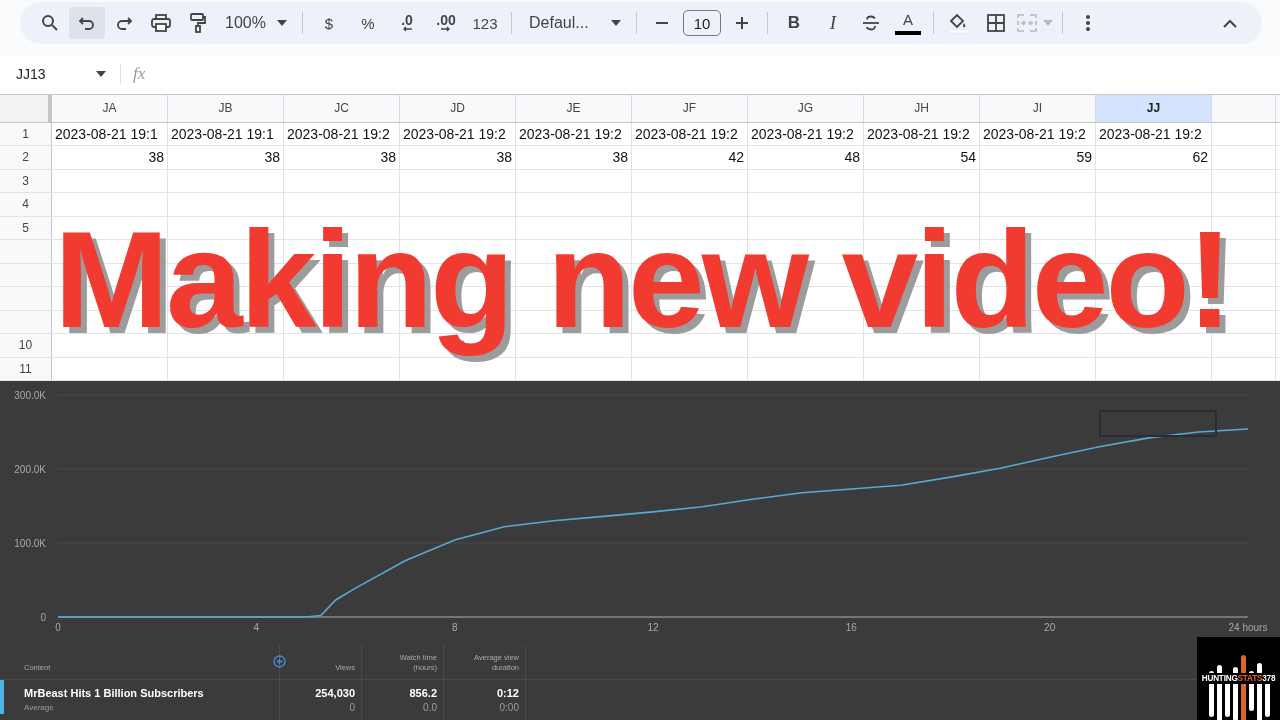 The image size is (1280, 720). I want to click on left-arrow-icon, so click(407, 29).